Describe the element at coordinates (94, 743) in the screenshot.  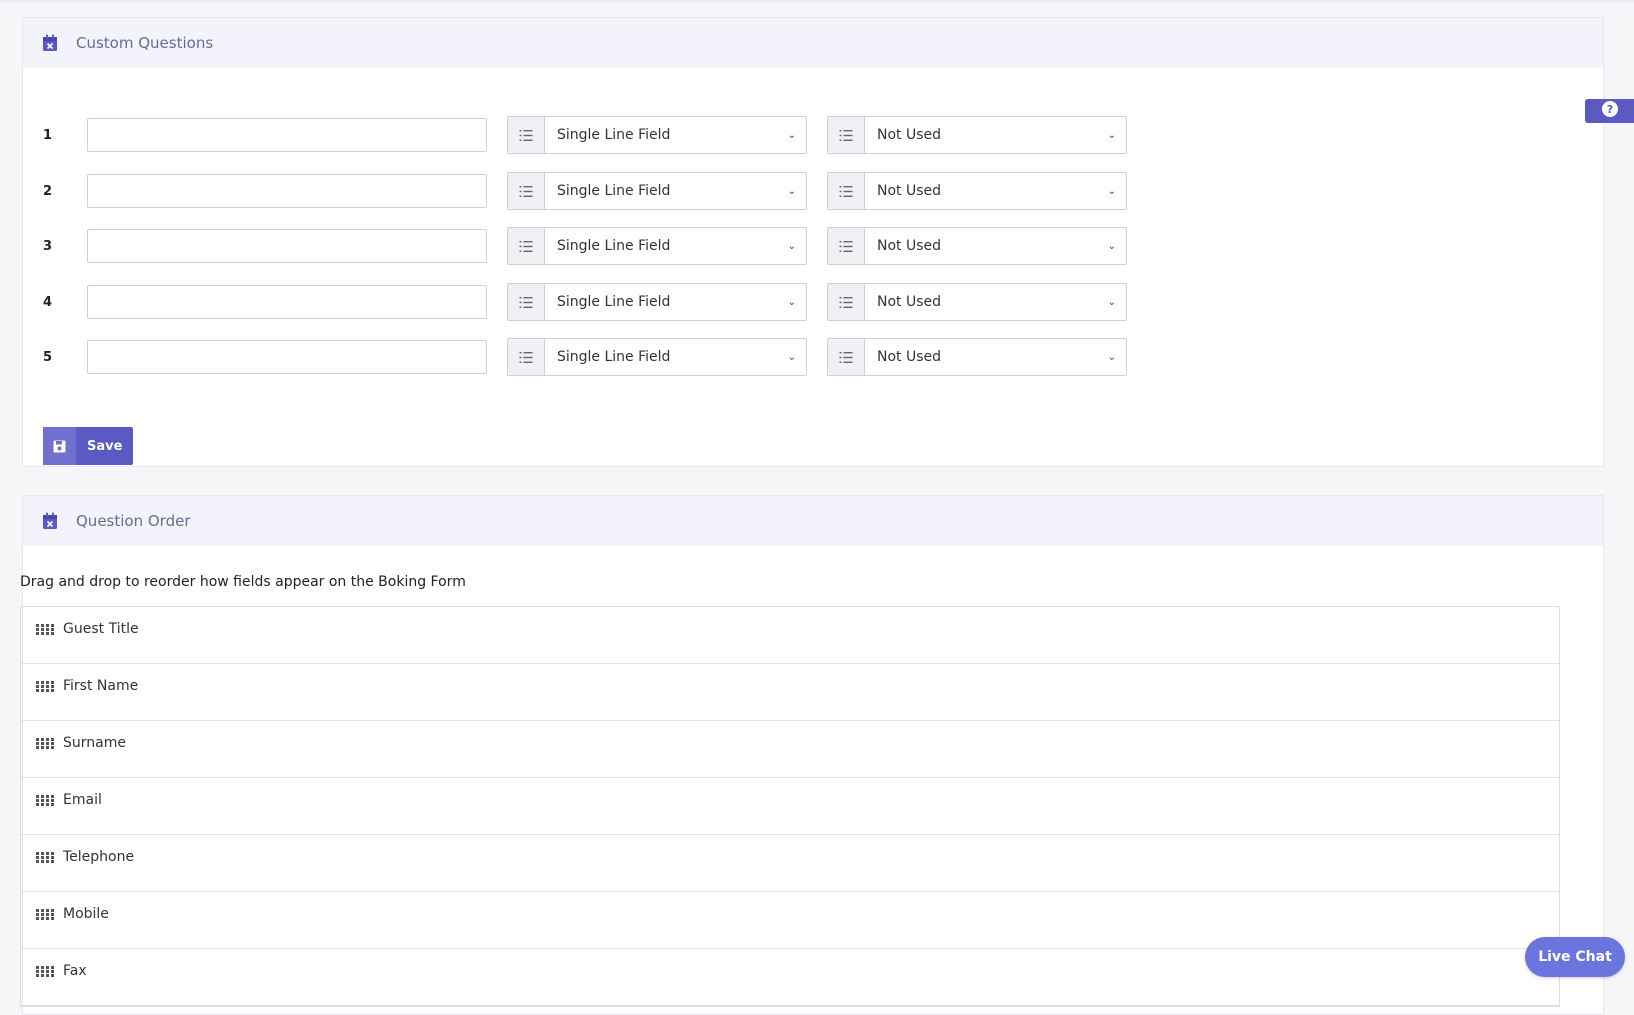
I see `question-order-item-label: Surname` at that location.